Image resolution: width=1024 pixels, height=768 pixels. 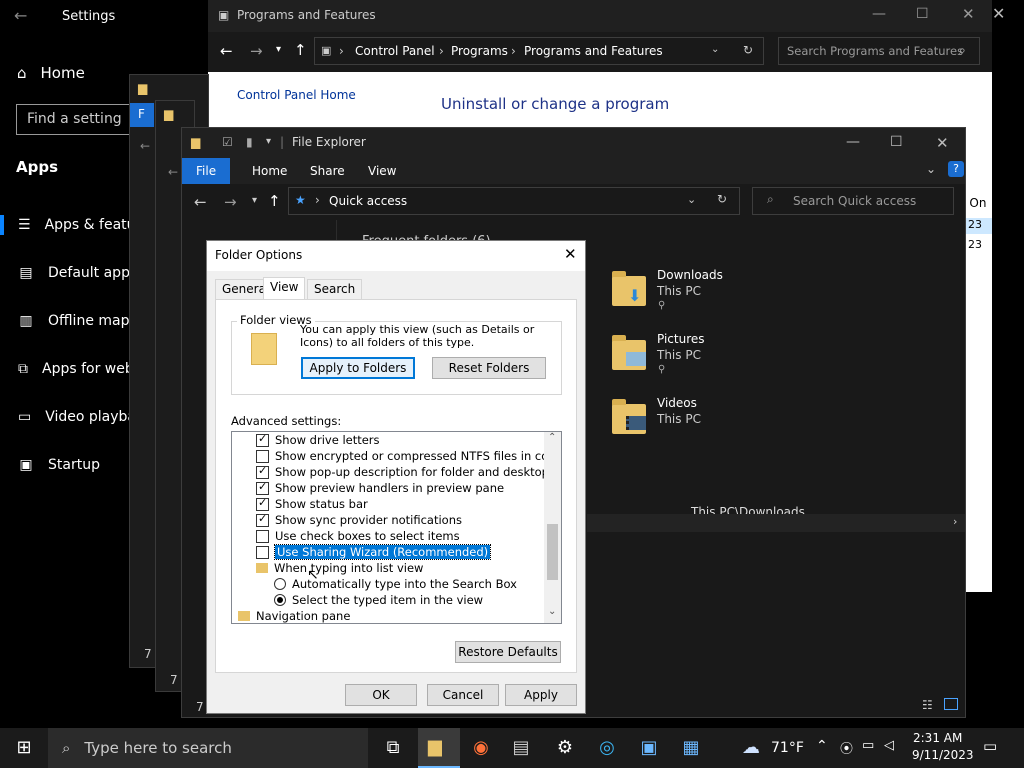 What do you see at coordinates (692, 291) in the screenshot?
I see `folder-tile-downloads: ⬇ Downloads This PC ⚲` at bounding box center [692, 291].